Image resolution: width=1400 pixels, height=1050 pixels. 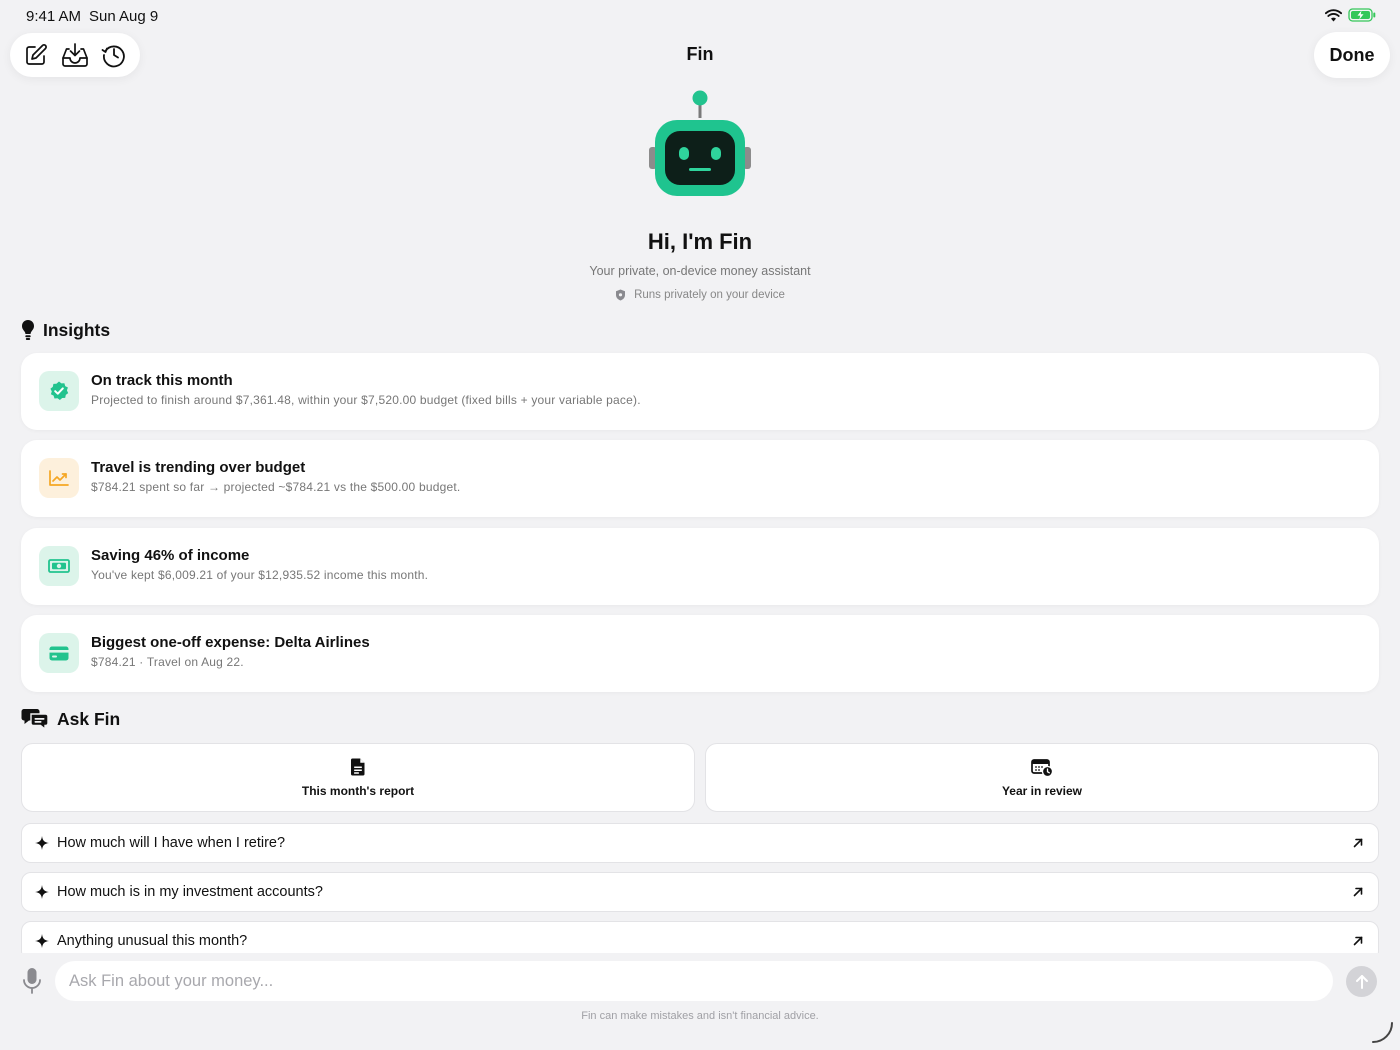 I want to click on insight-title: Biggest one-off expense: Delta Airlines, so click(x=230, y=642).